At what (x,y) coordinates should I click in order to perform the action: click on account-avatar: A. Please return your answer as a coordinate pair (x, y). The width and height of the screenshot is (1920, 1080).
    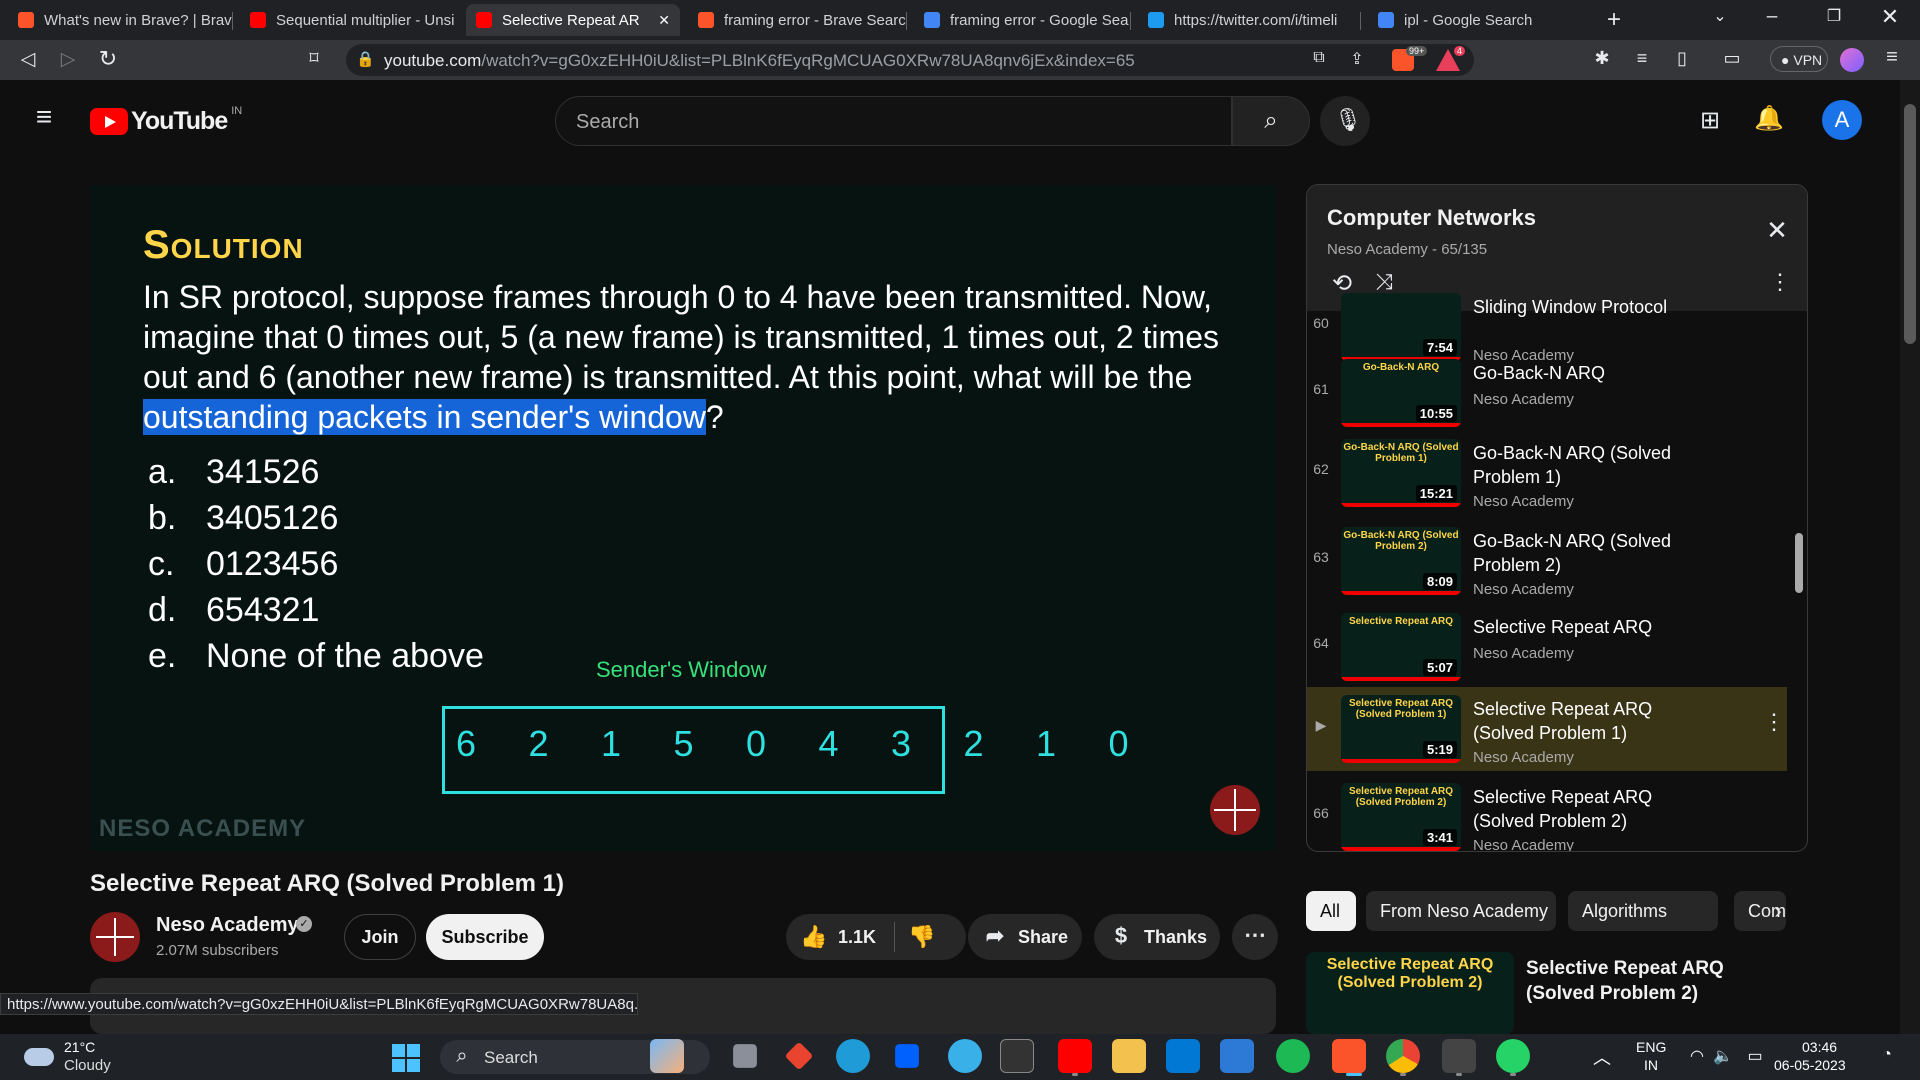
    Looking at the image, I should click on (1842, 120).